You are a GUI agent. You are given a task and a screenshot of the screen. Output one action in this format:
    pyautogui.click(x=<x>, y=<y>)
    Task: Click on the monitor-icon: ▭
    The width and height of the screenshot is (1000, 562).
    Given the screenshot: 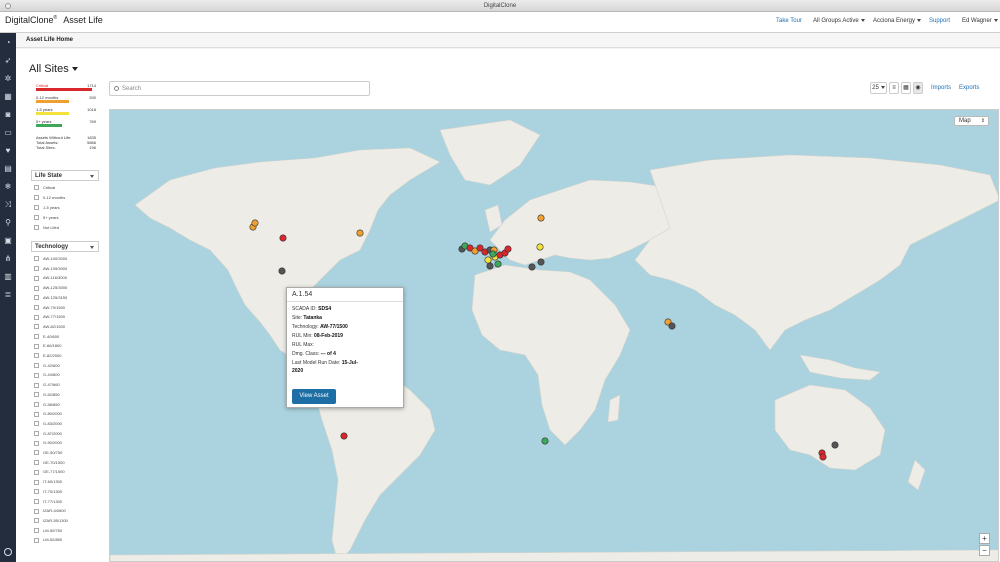 What is the action you would take?
    pyautogui.click(x=8, y=133)
    